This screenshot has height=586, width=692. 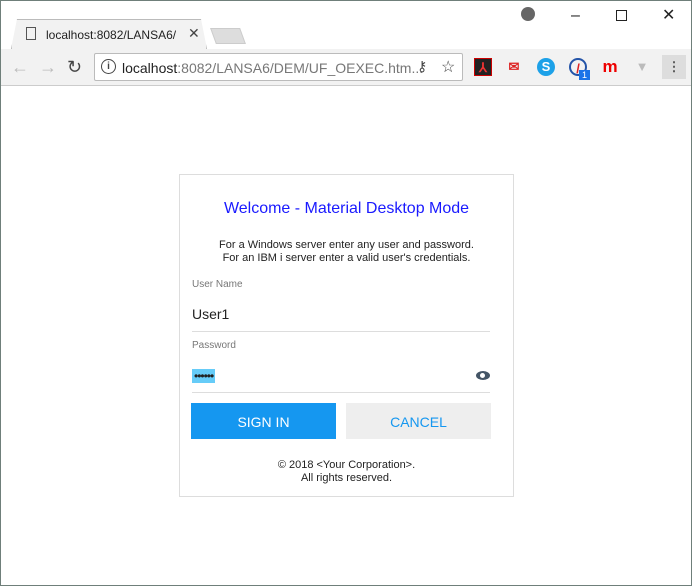 I want to click on mail-extension-icon: ✉, so click(x=514, y=67).